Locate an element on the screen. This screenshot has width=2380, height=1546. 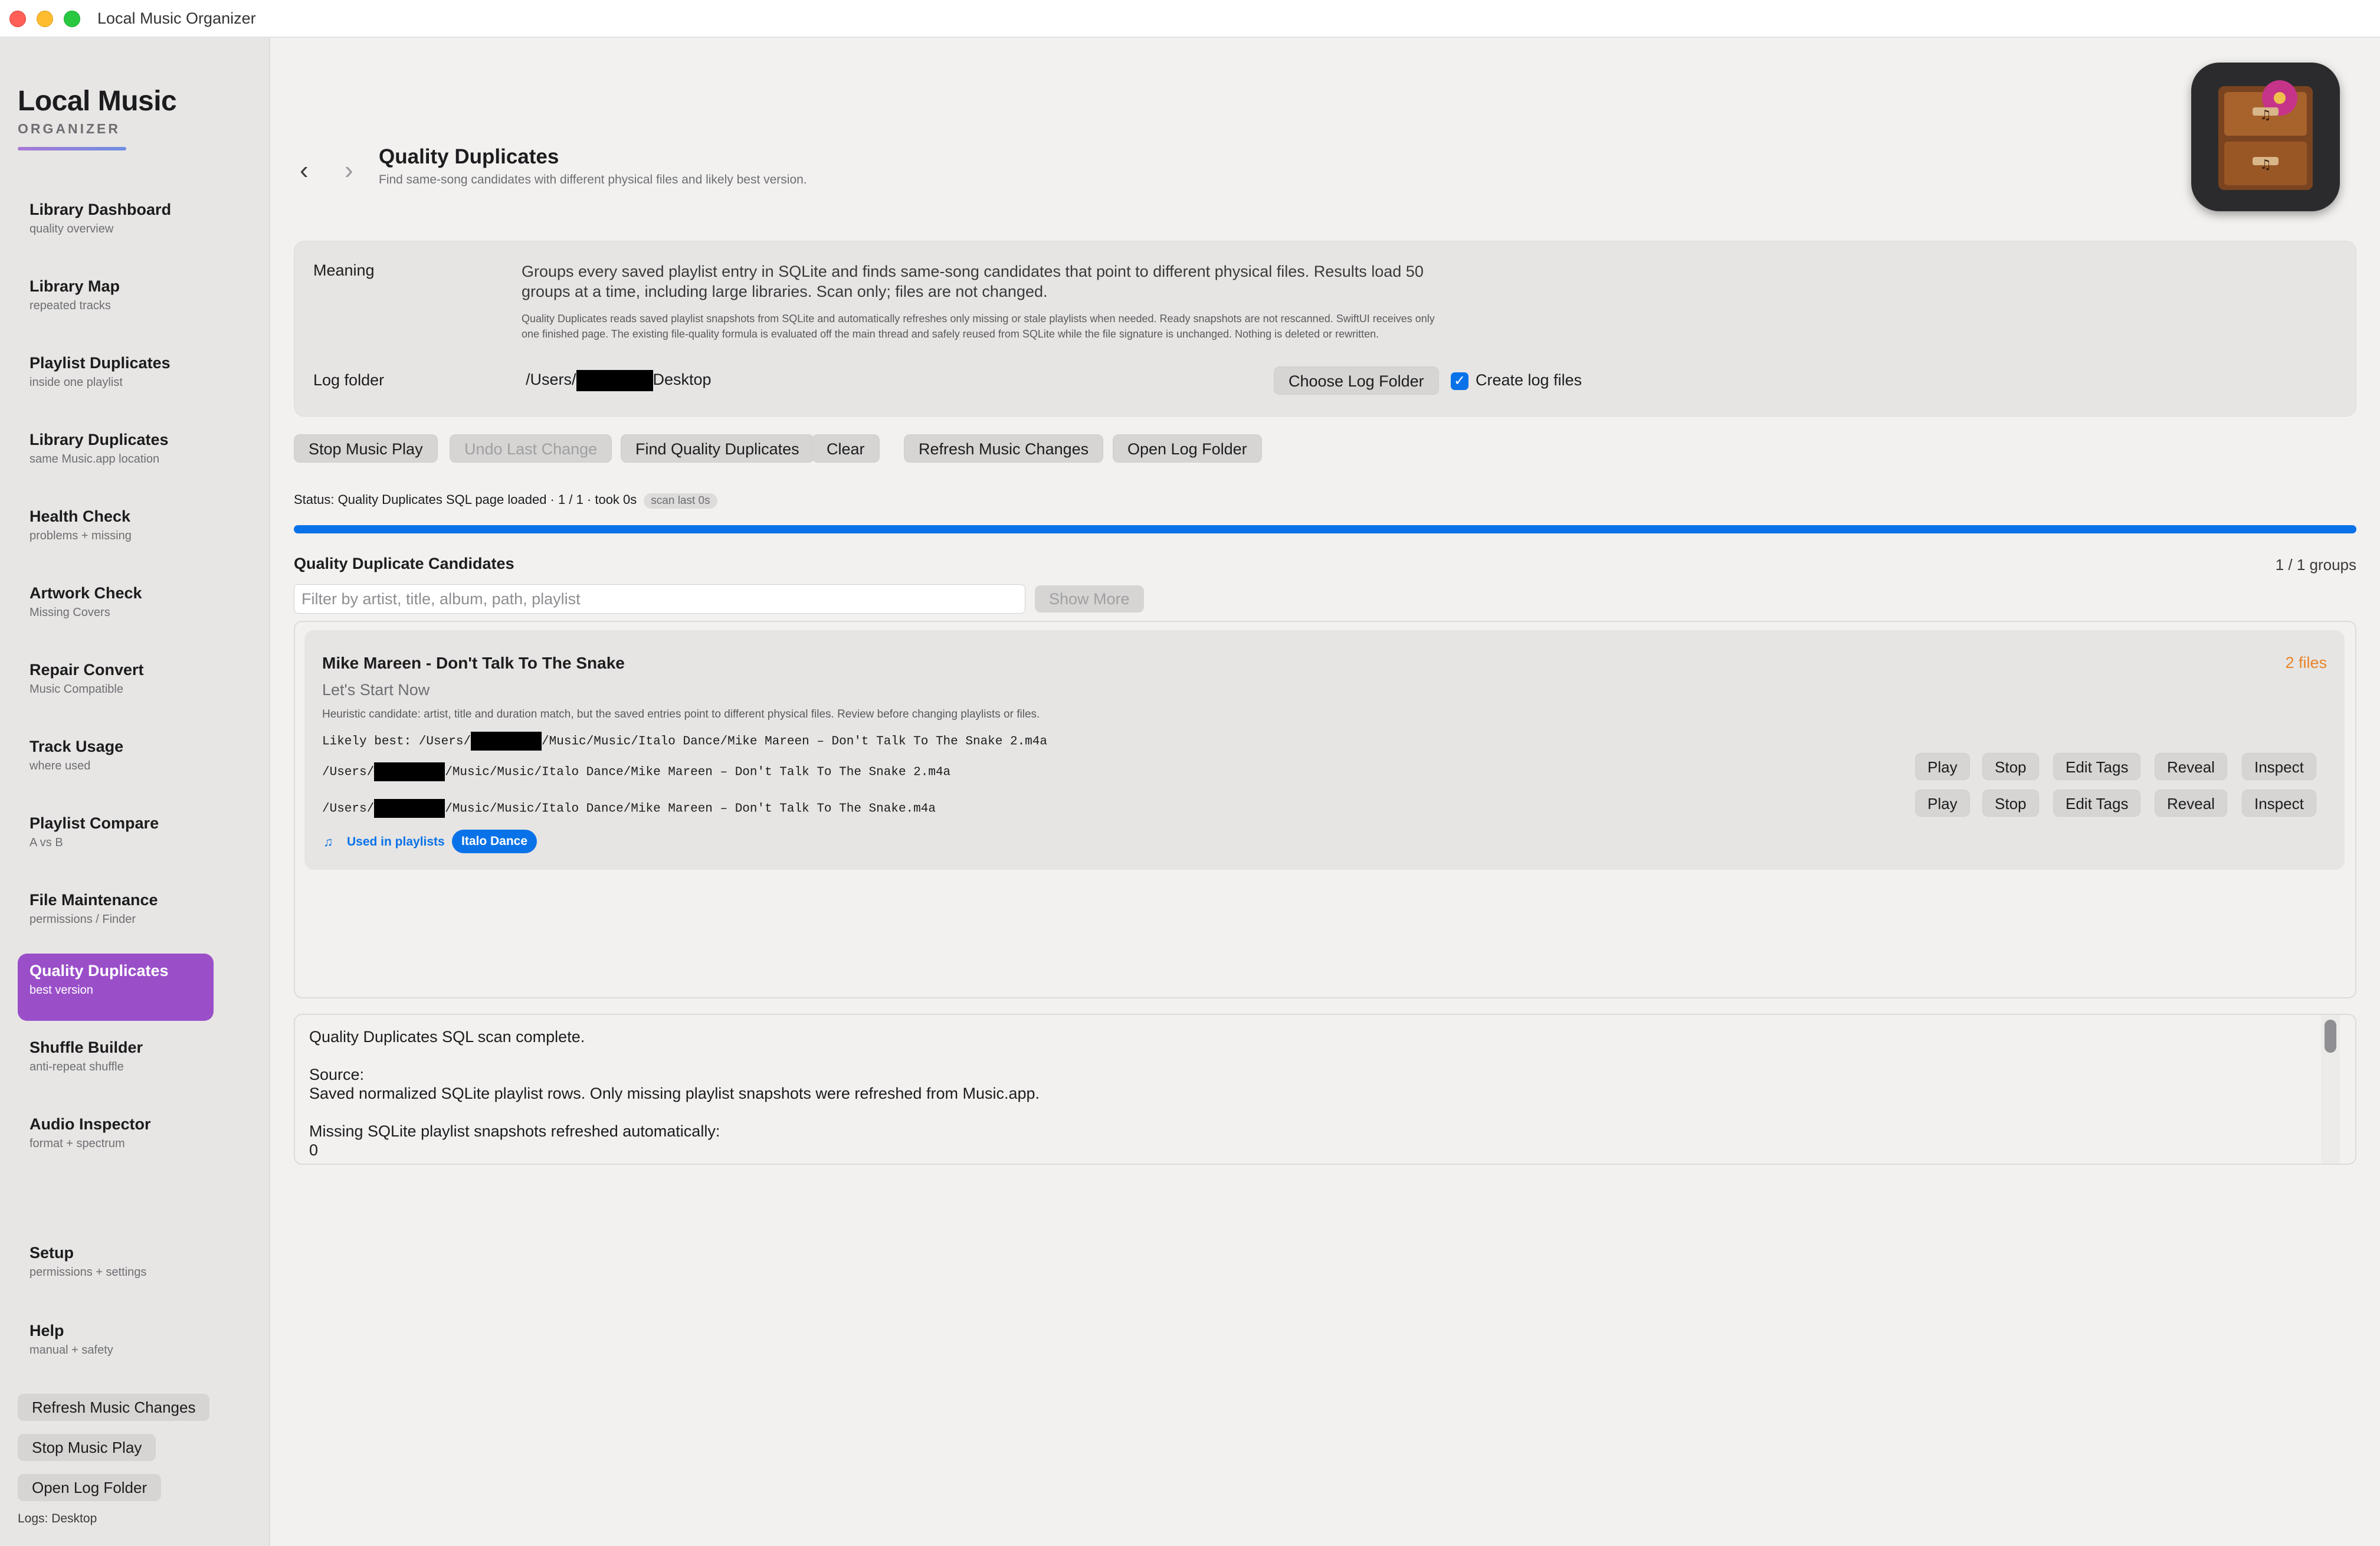
sidebar-item-sub: manual + safety is located at coordinates (71, 1350).